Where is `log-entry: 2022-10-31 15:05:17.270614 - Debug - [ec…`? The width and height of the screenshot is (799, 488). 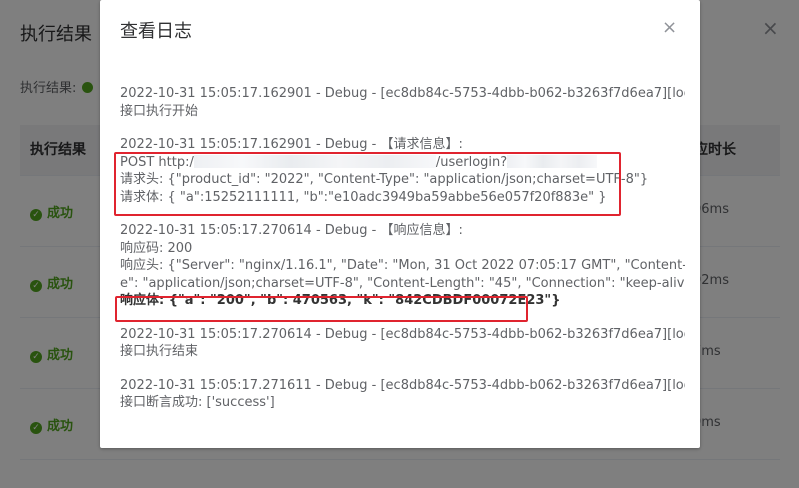
log-entry: 2022-10-31 15:05:17.270614 - Debug - [ec… is located at coordinates (402, 343).